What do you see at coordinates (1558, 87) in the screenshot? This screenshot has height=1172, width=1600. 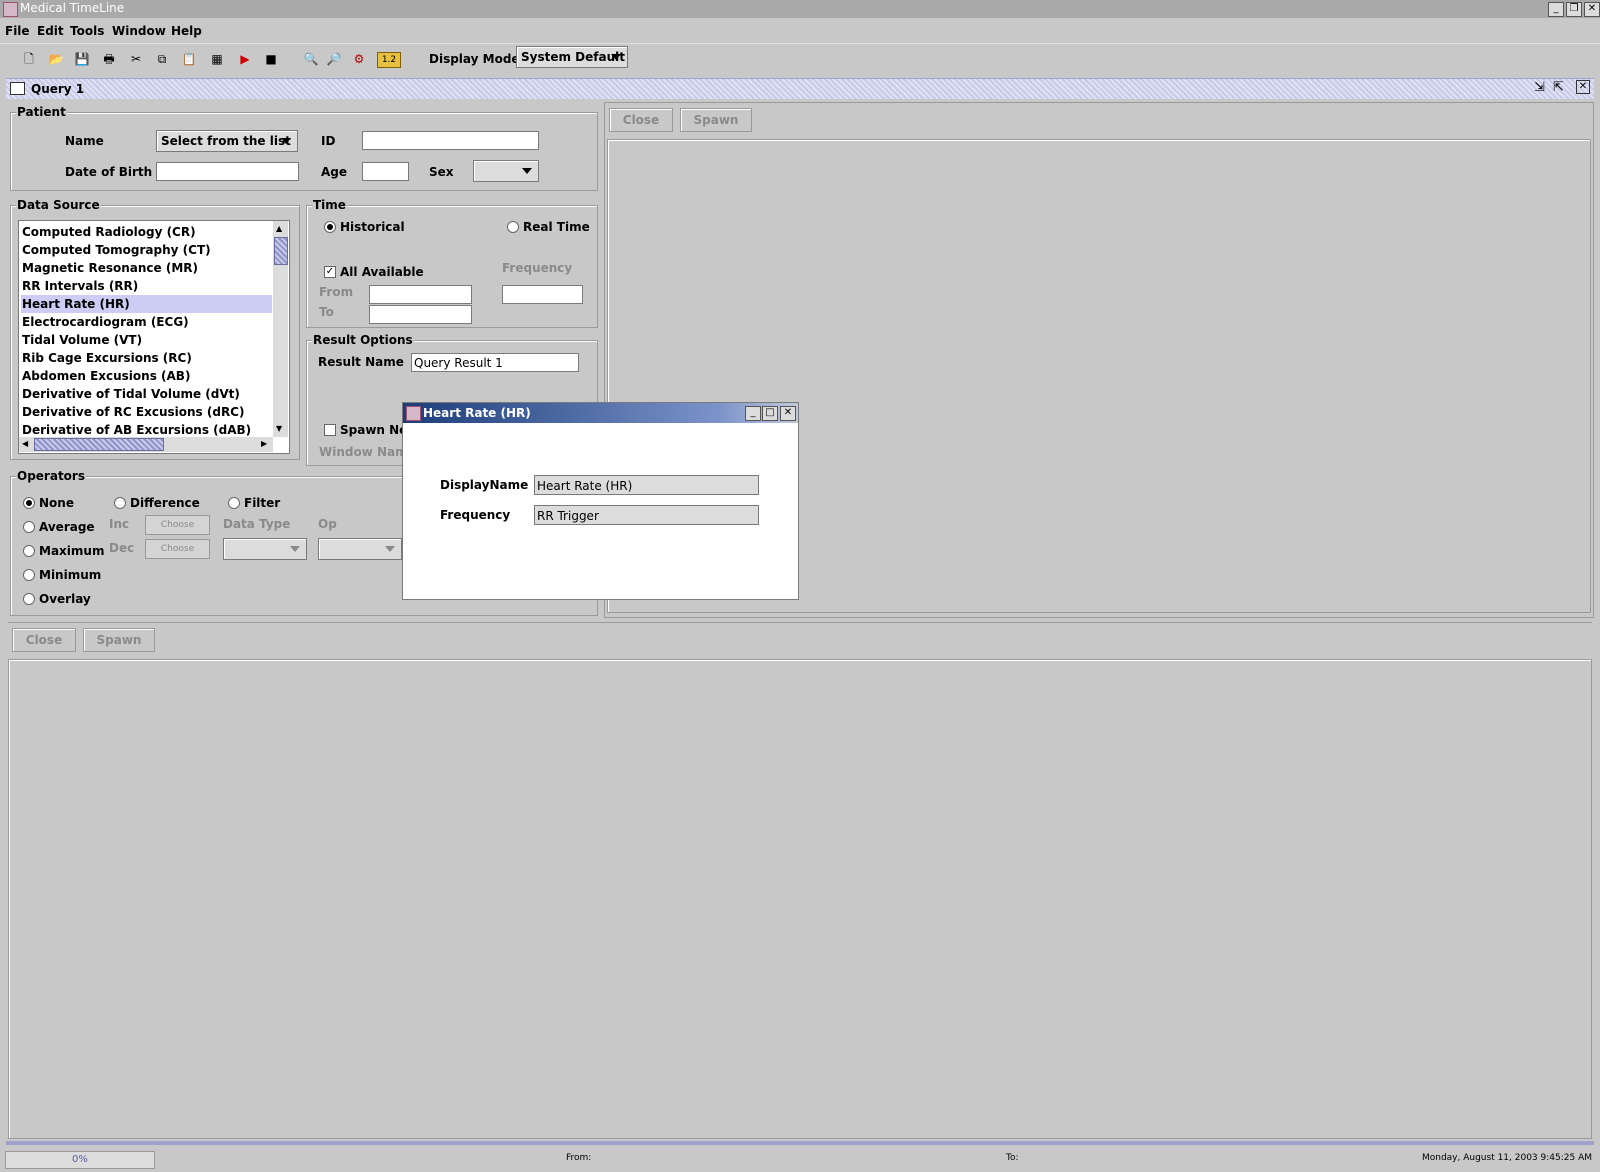 I see `maximize-icon: ⇱` at bounding box center [1558, 87].